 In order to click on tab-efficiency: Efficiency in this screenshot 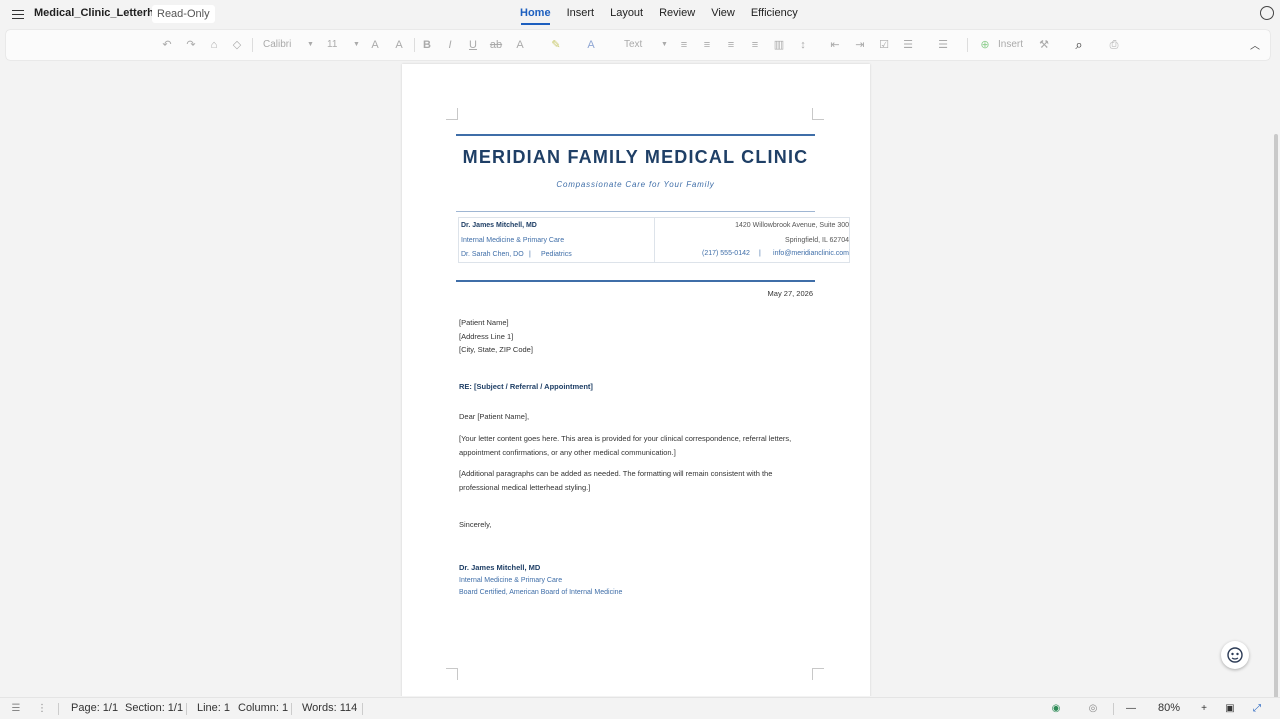, I will do `click(774, 14)`.